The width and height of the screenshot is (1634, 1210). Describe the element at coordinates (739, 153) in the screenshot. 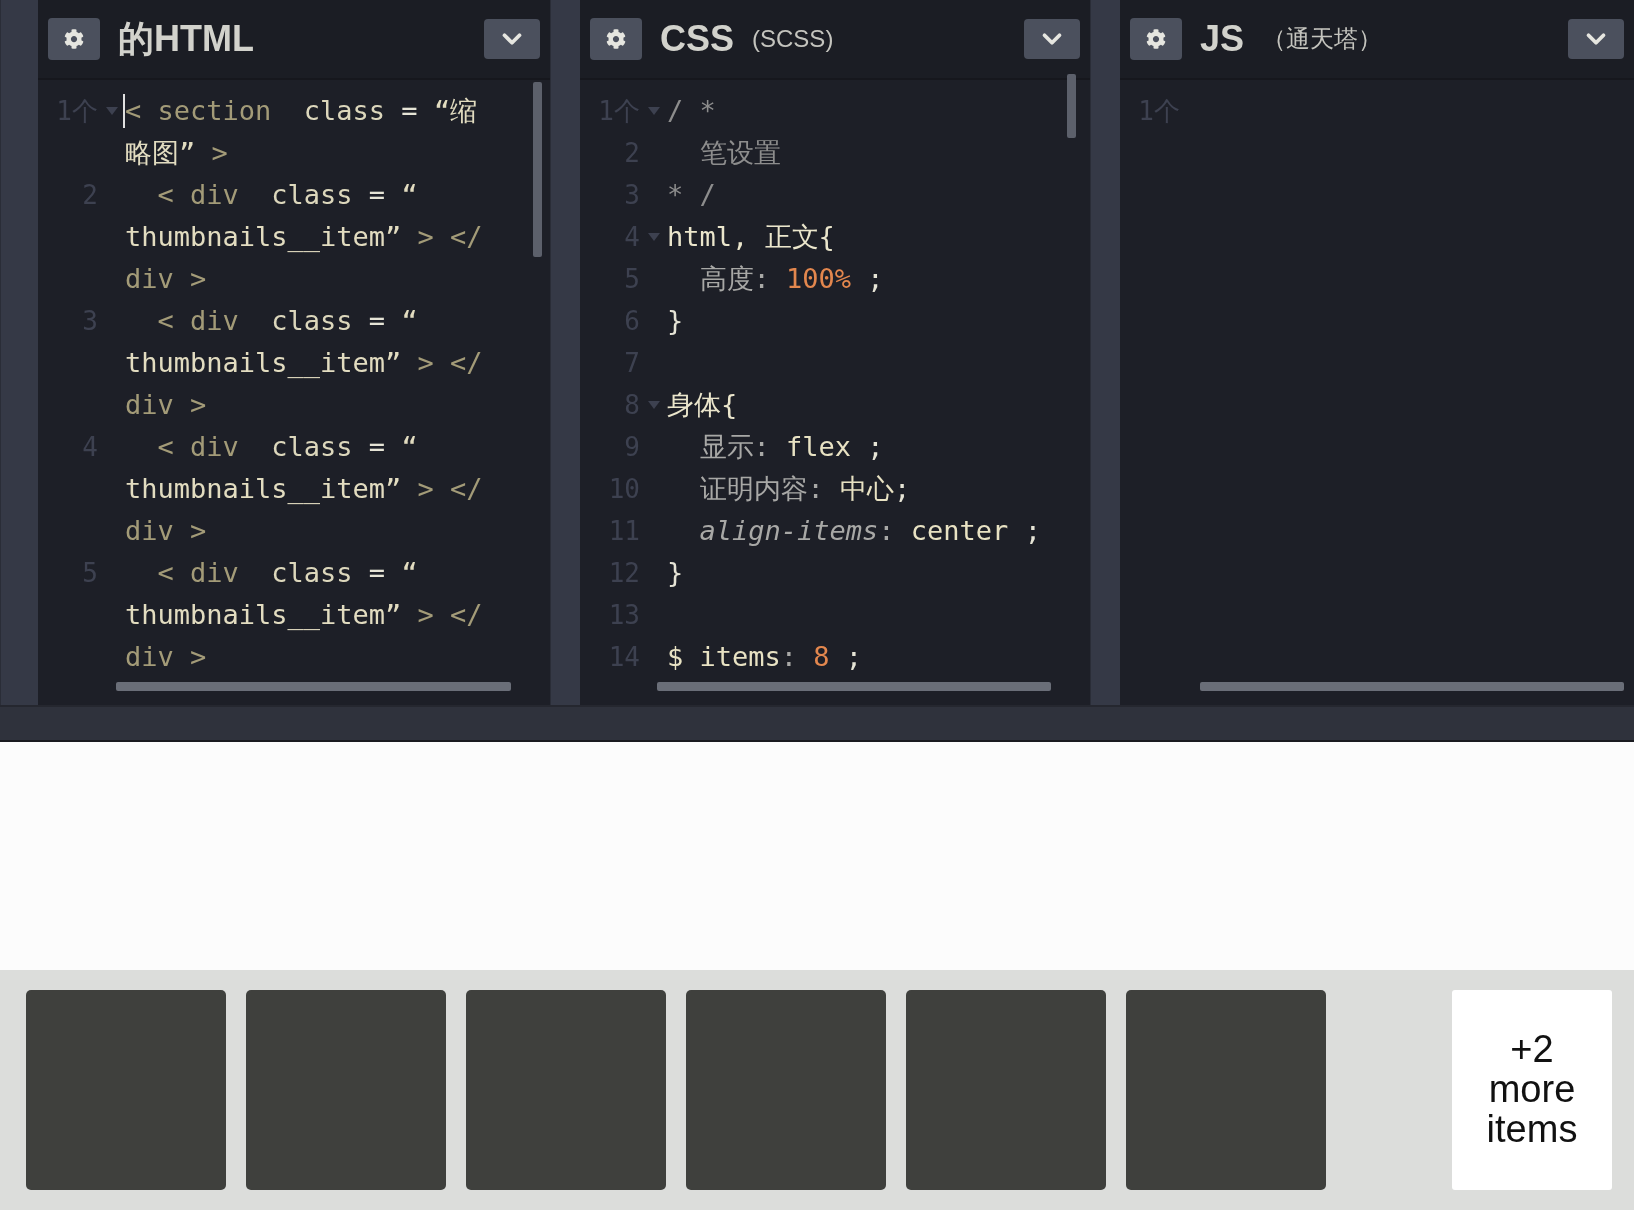

I see `code-line: 笔设置` at that location.